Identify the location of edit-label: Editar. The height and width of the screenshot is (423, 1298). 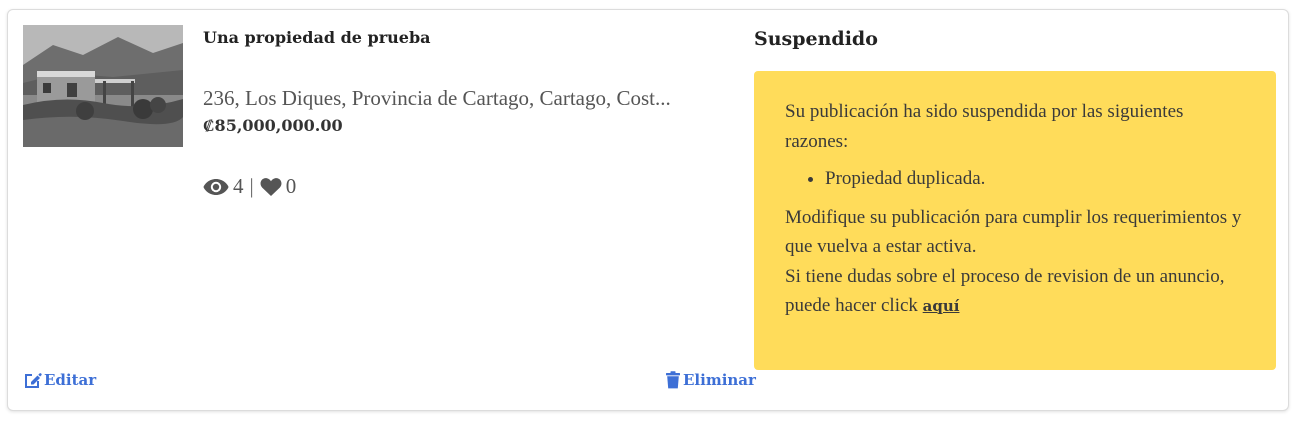
(70, 380).